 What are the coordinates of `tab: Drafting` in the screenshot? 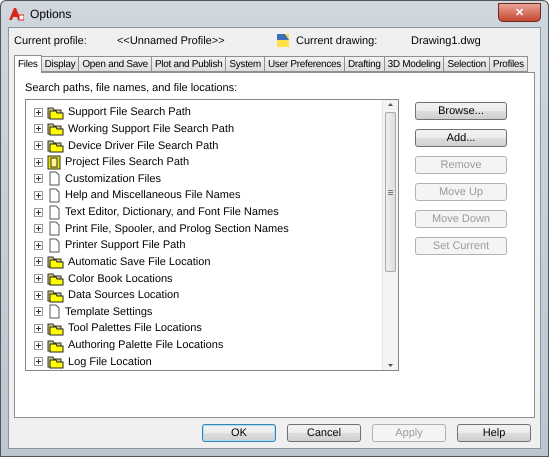 It's located at (364, 64).